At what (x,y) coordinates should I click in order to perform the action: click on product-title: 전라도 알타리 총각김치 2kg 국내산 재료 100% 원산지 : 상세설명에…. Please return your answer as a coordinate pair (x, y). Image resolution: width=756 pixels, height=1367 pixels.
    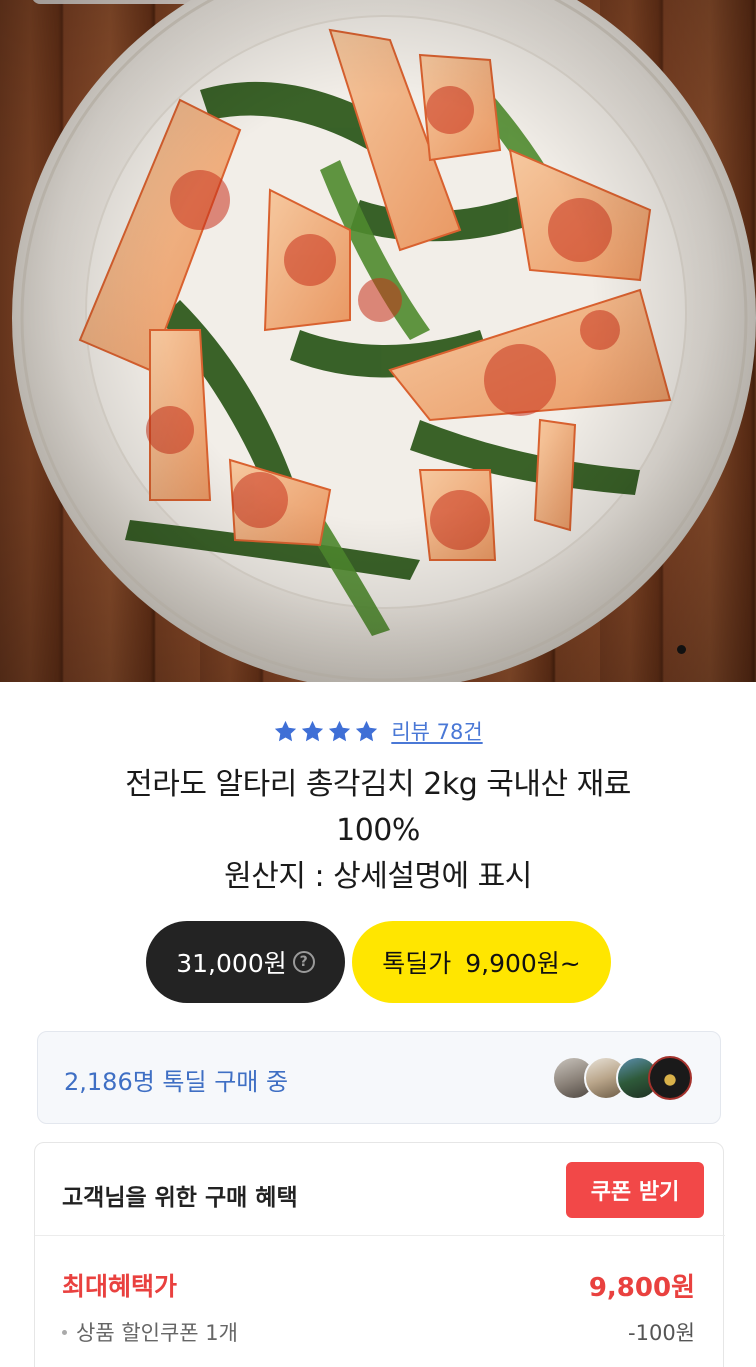
    Looking at the image, I should click on (378, 831).